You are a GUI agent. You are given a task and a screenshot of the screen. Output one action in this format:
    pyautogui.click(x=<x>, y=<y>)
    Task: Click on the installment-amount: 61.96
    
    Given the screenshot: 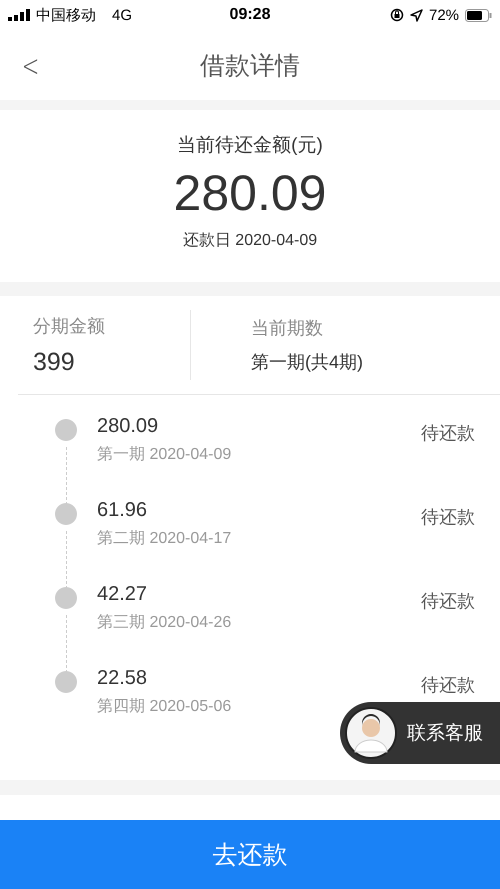 What is the action you would take?
    pyautogui.click(x=122, y=510)
    